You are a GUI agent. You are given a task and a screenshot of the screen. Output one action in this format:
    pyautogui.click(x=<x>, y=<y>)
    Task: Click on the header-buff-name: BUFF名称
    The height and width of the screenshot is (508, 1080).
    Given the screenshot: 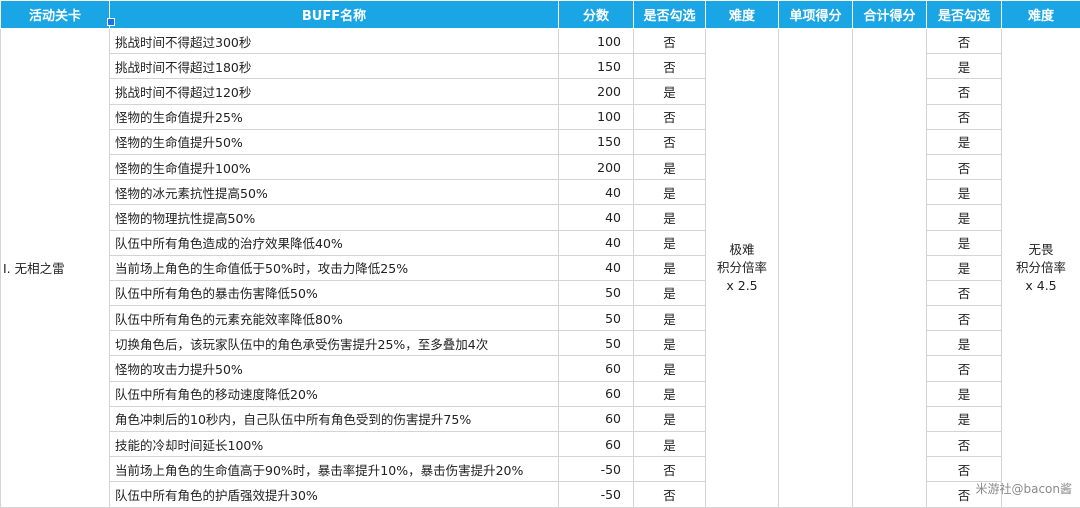 What is the action you would take?
    pyautogui.click(x=334, y=15)
    